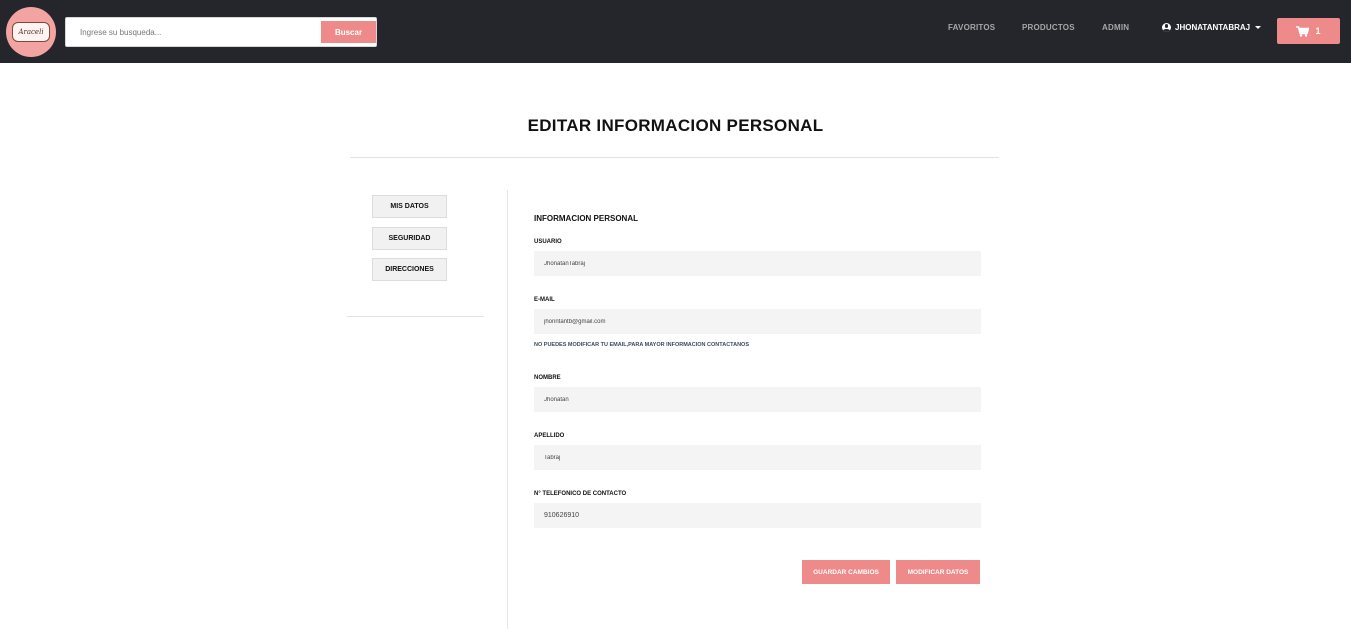 The height and width of the screenshot is (629, 1351). Describe the element at coordinates (757, 263) in the screenshot. I see `usuario-field` at that location.